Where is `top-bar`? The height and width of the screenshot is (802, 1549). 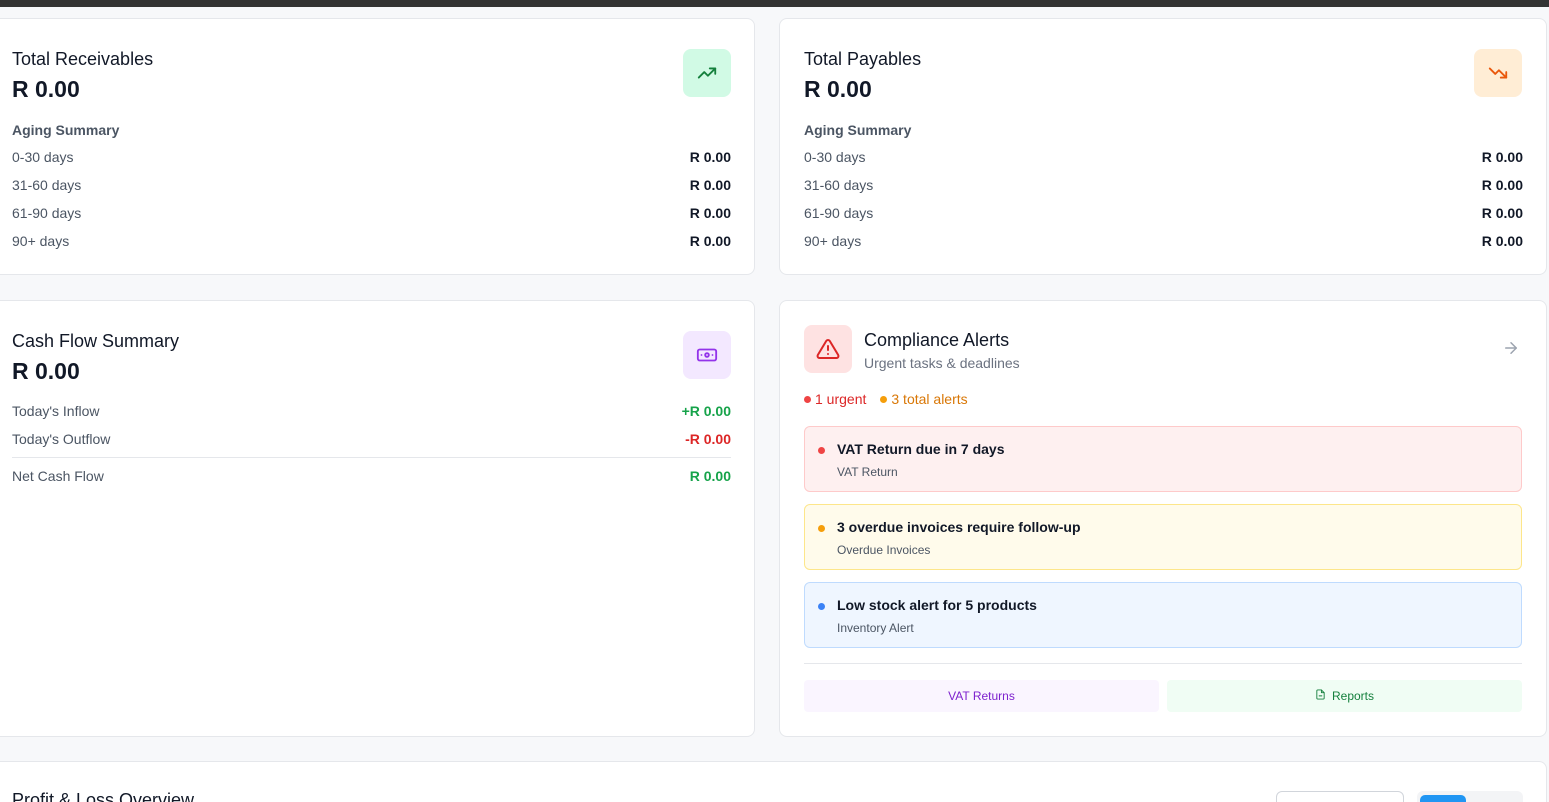 top-bar is located at coordinates (774, 3).